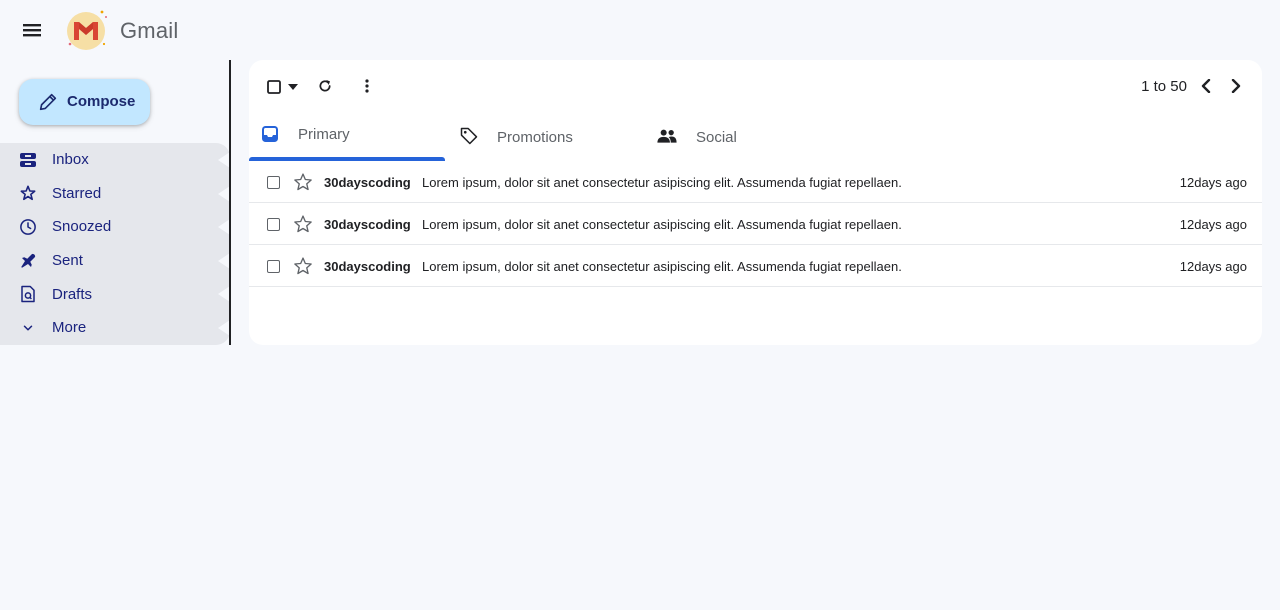 The image size is (1280, 610). What do you see at coordinates (28, 261) in the screenshot?
I see `send-icon` at bounding box center [28, 261].